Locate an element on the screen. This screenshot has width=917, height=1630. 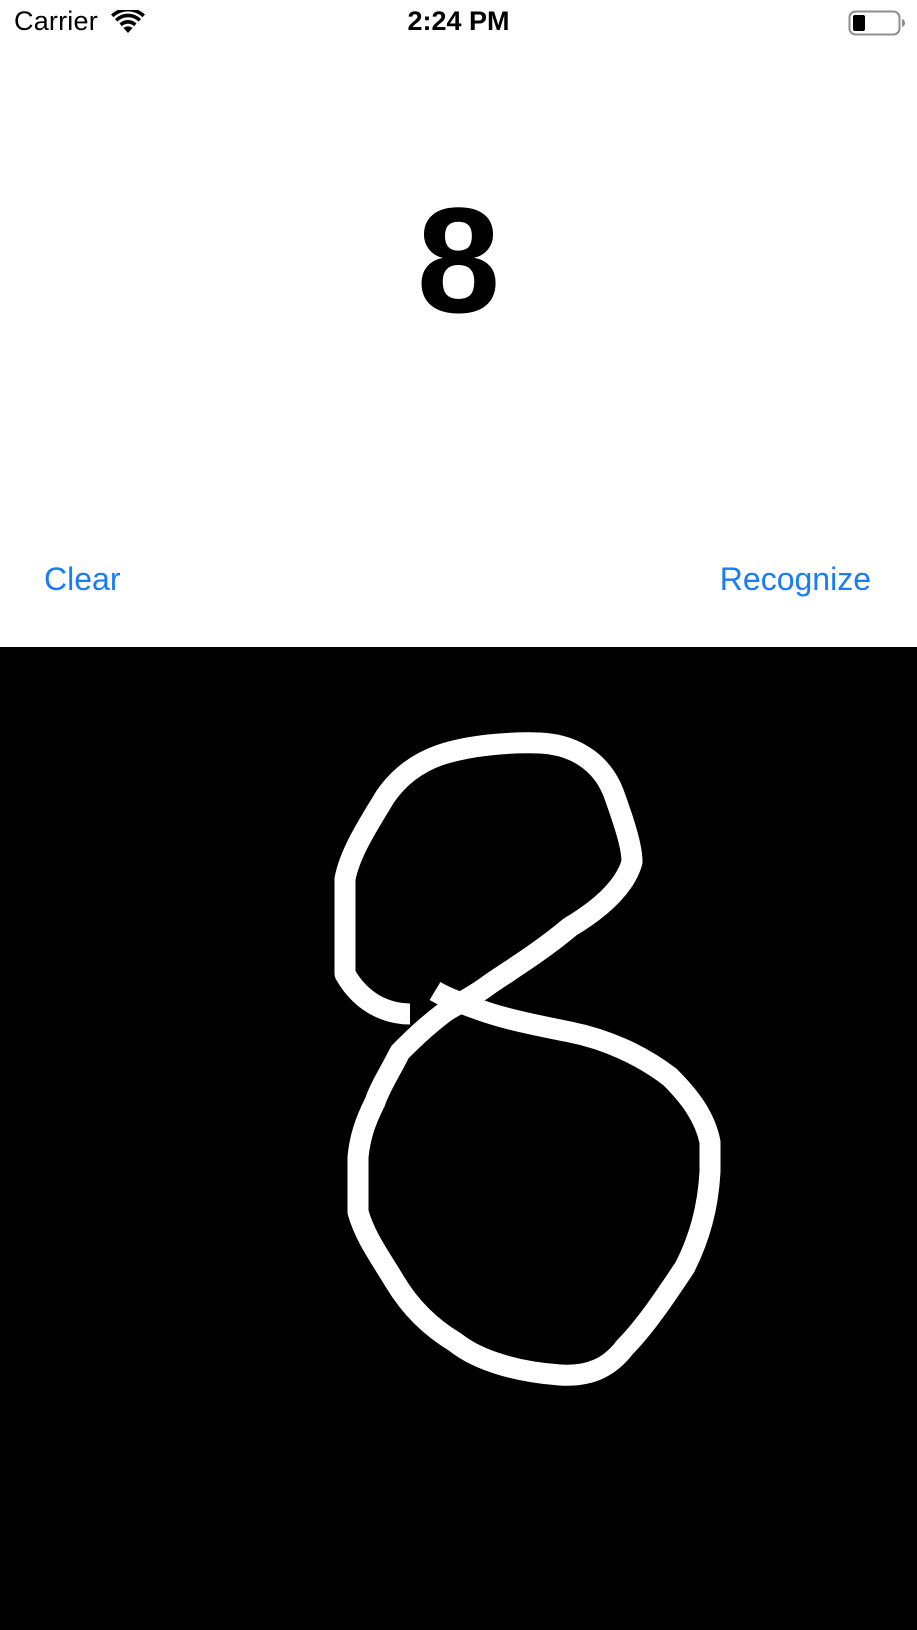
status-bar: Carrier 2:24 PM is located at coordinates (458, 23).